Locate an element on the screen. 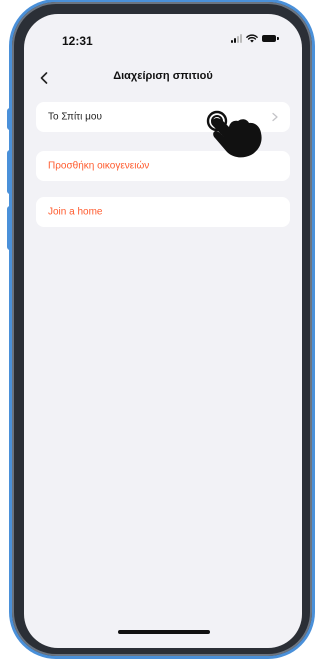 This screenshot has width=320, height=659. status-bar: 12:31 is located at coordinates (163, 34).